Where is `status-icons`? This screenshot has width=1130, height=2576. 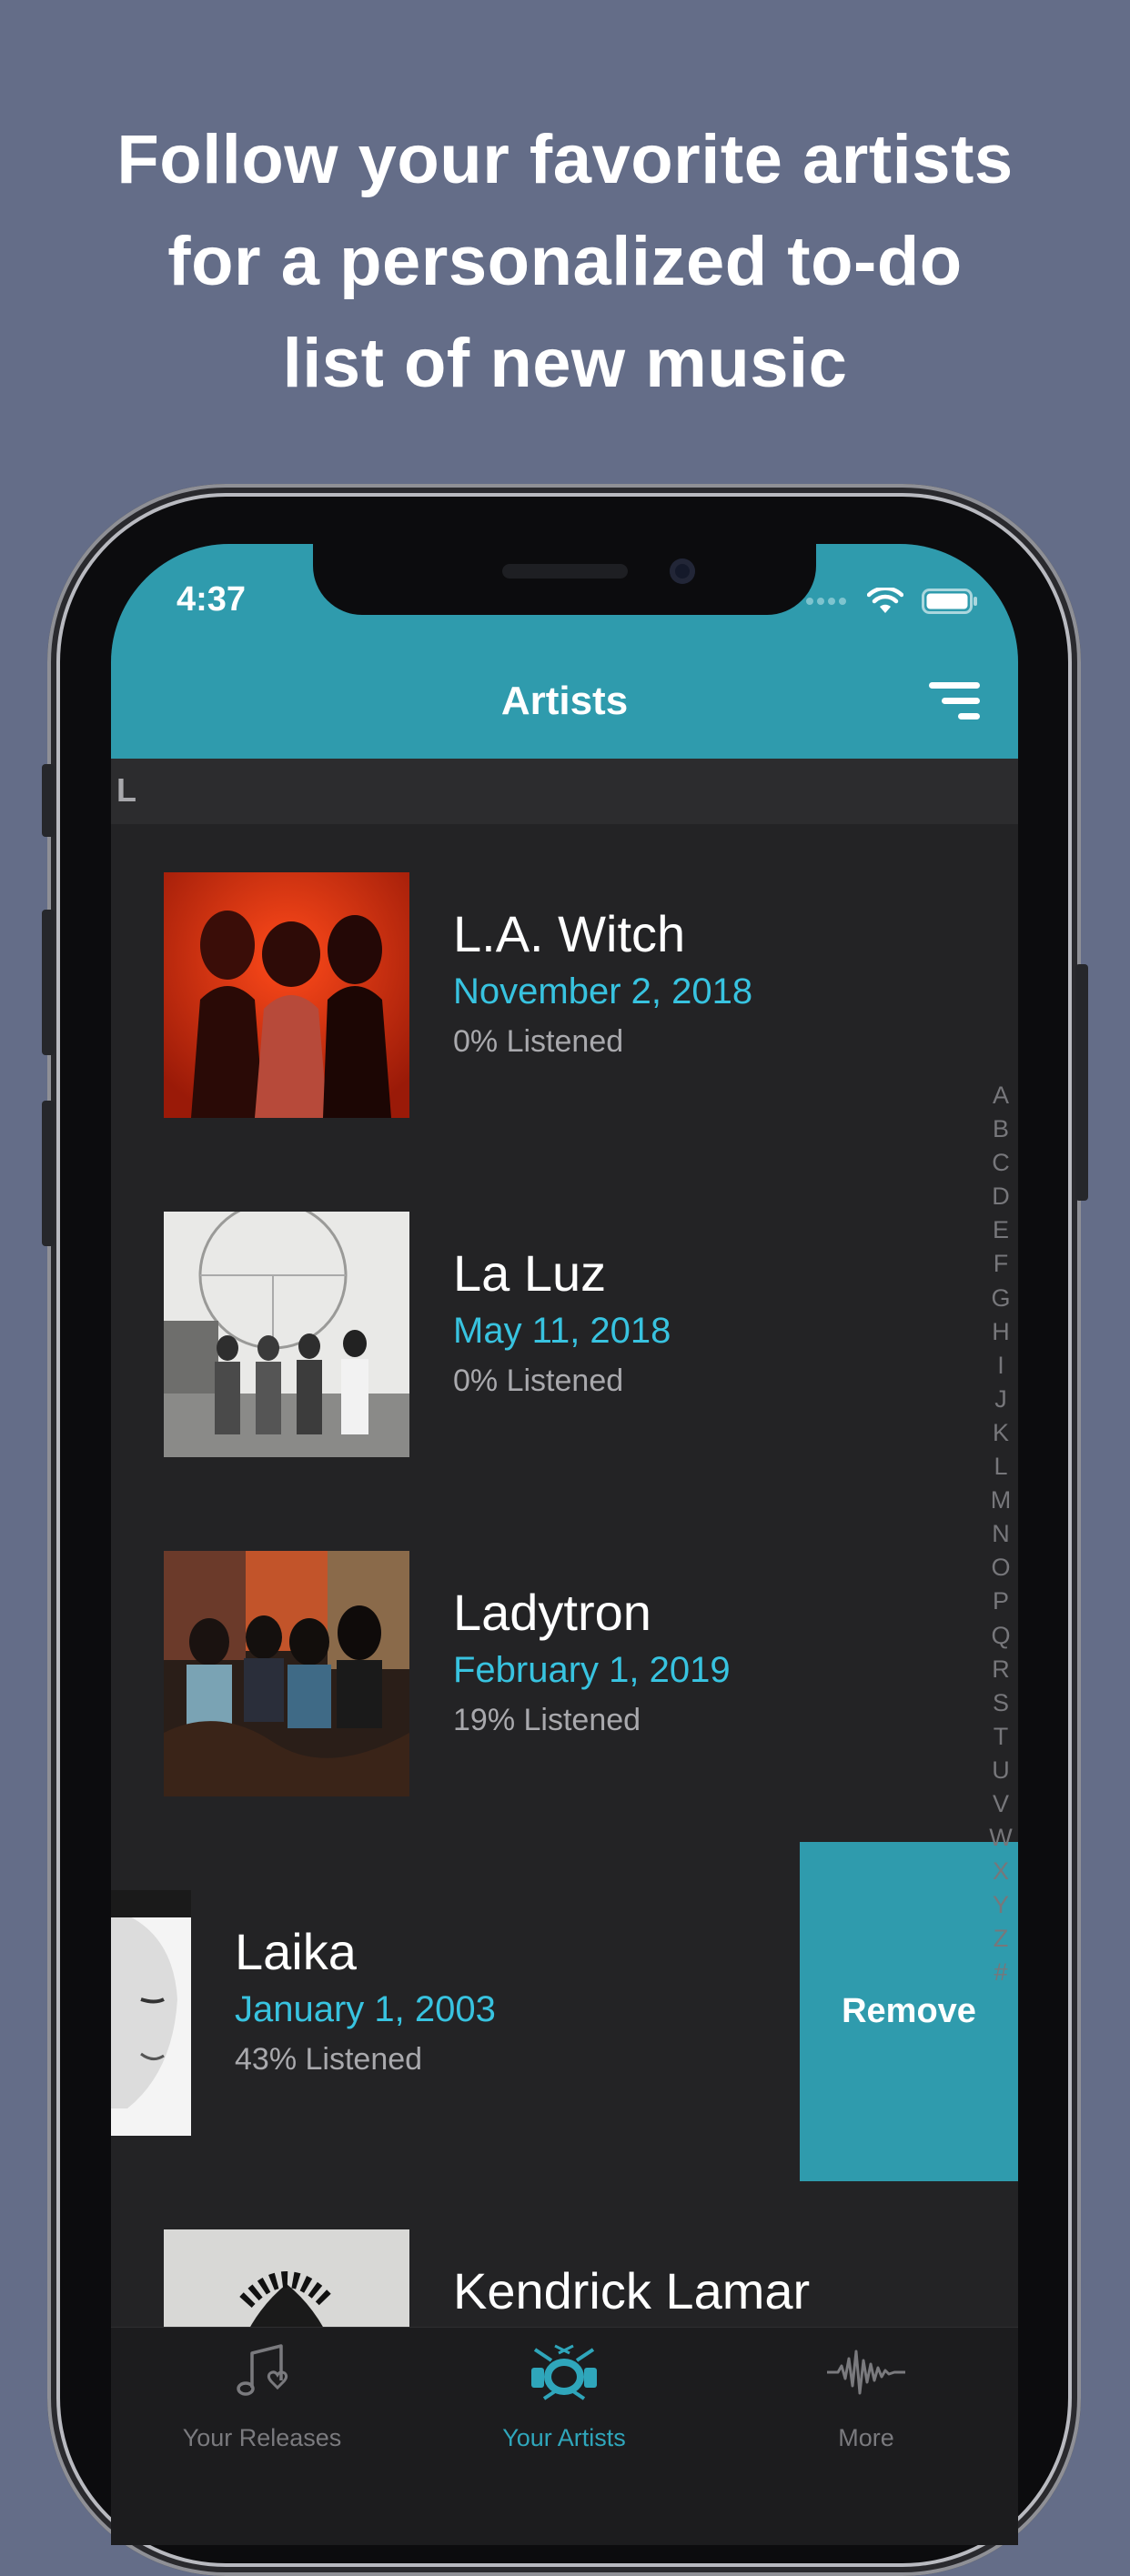 status-icons is located at coordinates (892, 601).